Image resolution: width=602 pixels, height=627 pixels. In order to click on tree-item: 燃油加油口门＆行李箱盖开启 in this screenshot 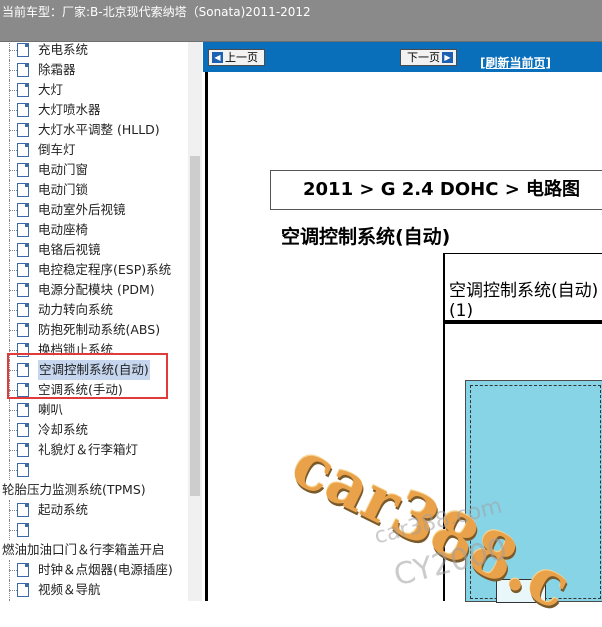, I will do `click(94, 550)`.